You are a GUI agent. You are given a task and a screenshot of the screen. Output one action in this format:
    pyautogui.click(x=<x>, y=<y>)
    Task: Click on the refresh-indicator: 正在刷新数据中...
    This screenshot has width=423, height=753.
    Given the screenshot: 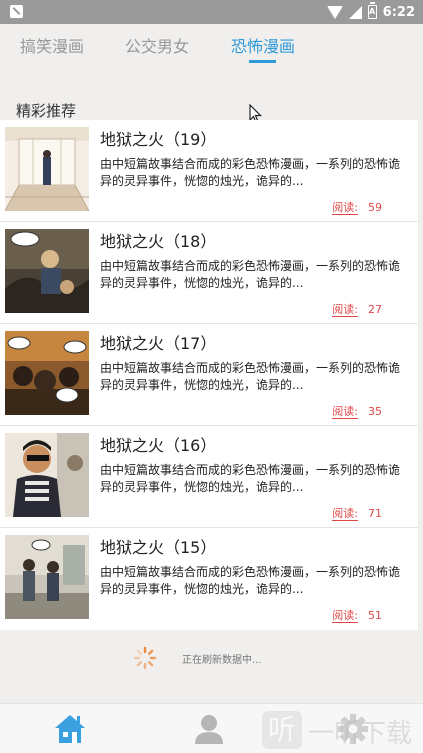 What is the action you would take?
    pyautogui.click(x=211, y=658)
    